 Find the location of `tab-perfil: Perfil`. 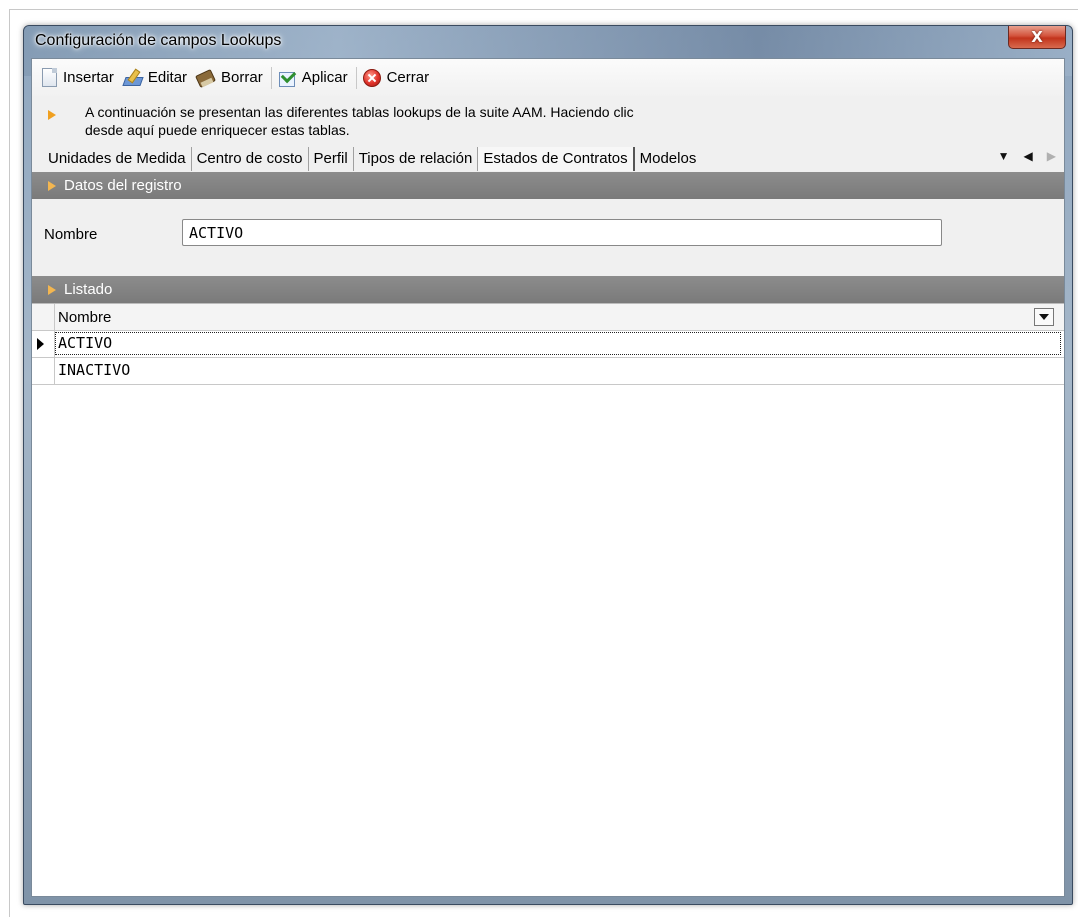

tab-perfil: Perfil is located at coordinates (331, 158).